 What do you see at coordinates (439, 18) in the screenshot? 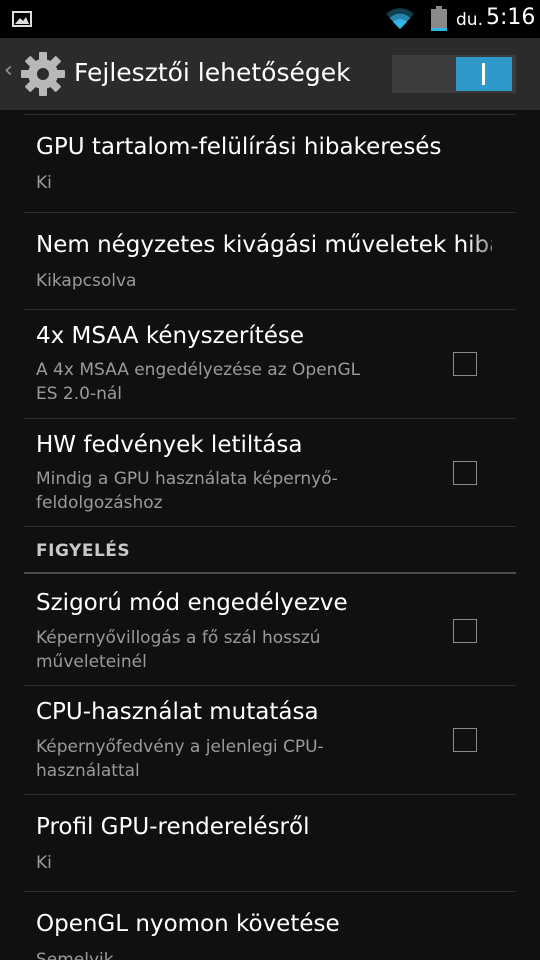
I see `battery-icon` at bounding box center [439, 18].